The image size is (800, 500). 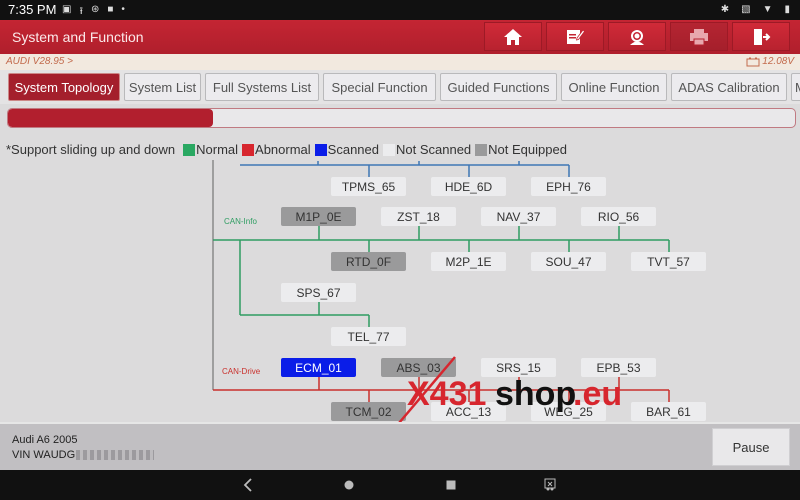 I want to click on title-bar: System and Function, so click(x=400, y=37).